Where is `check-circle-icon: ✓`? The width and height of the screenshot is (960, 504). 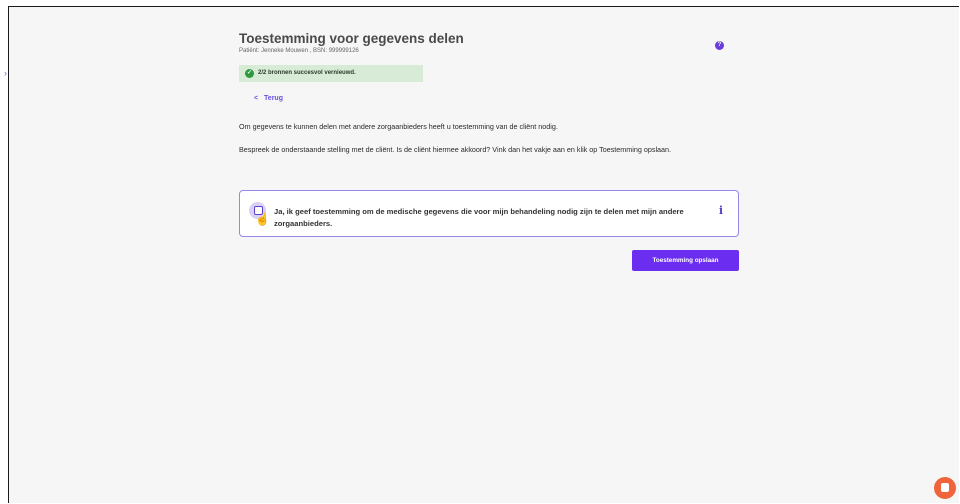 check-circle-icon: ✓ is located at coordinates (249, 73).